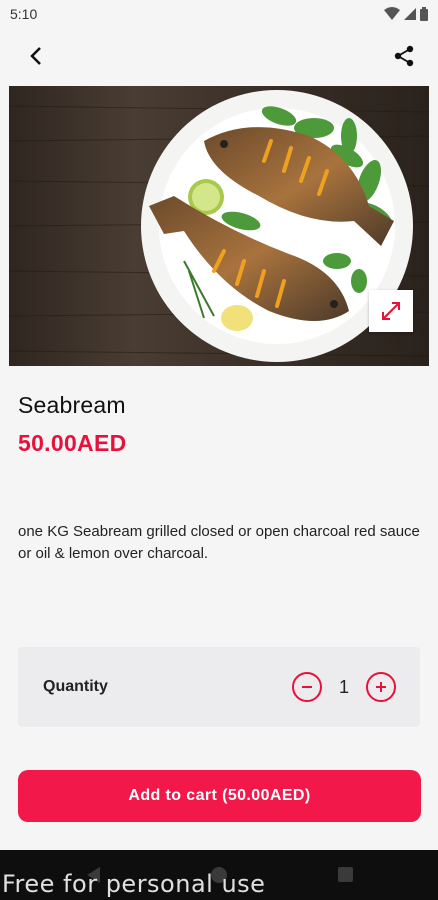  I want to click on share-button, so click(404, 56).